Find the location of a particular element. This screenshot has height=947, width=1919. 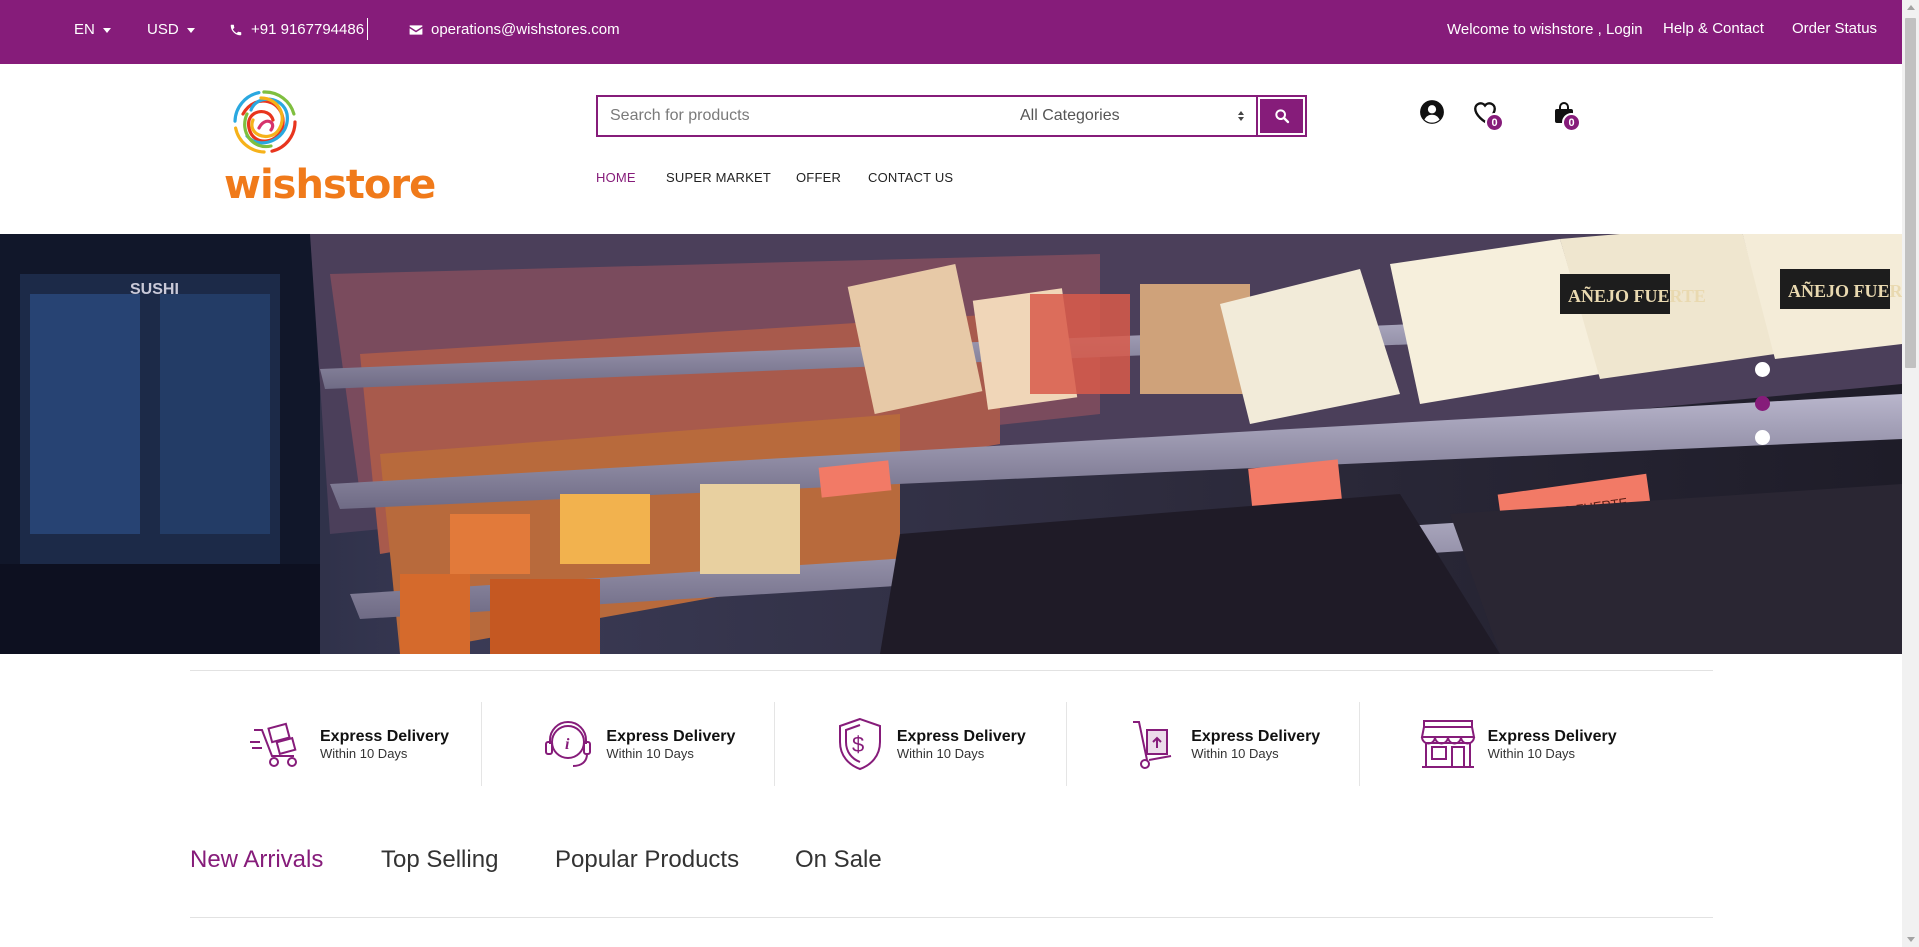

help-contact-label: Help & Contact is located at coordinates (1713, 28).